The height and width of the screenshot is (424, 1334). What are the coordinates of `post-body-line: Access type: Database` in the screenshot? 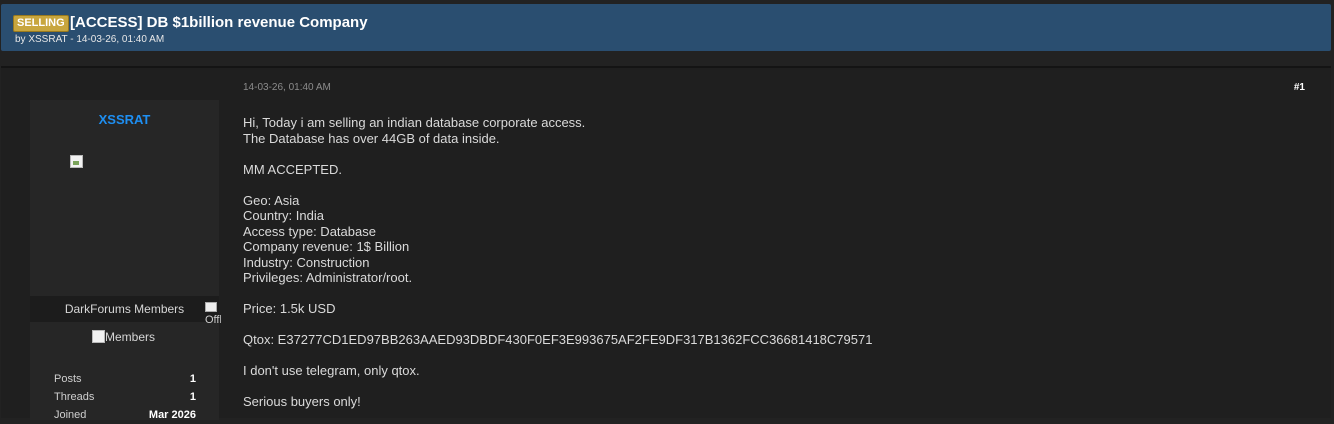 It's located at (309, 231).